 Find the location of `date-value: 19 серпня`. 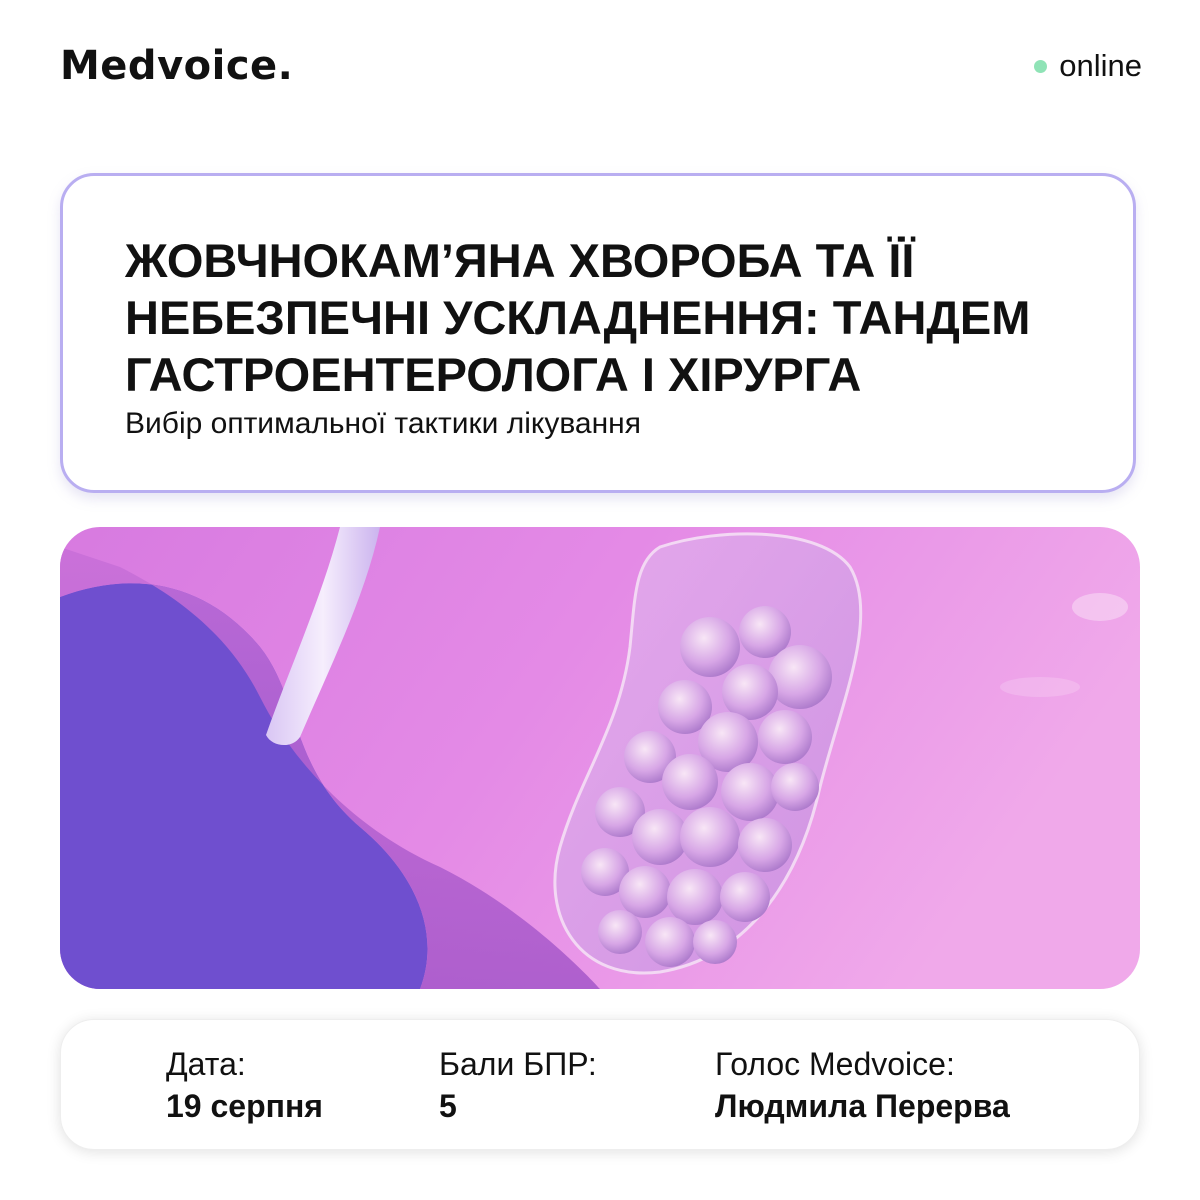

date-value: 19 серпня is located at coordinates (244, 1106).